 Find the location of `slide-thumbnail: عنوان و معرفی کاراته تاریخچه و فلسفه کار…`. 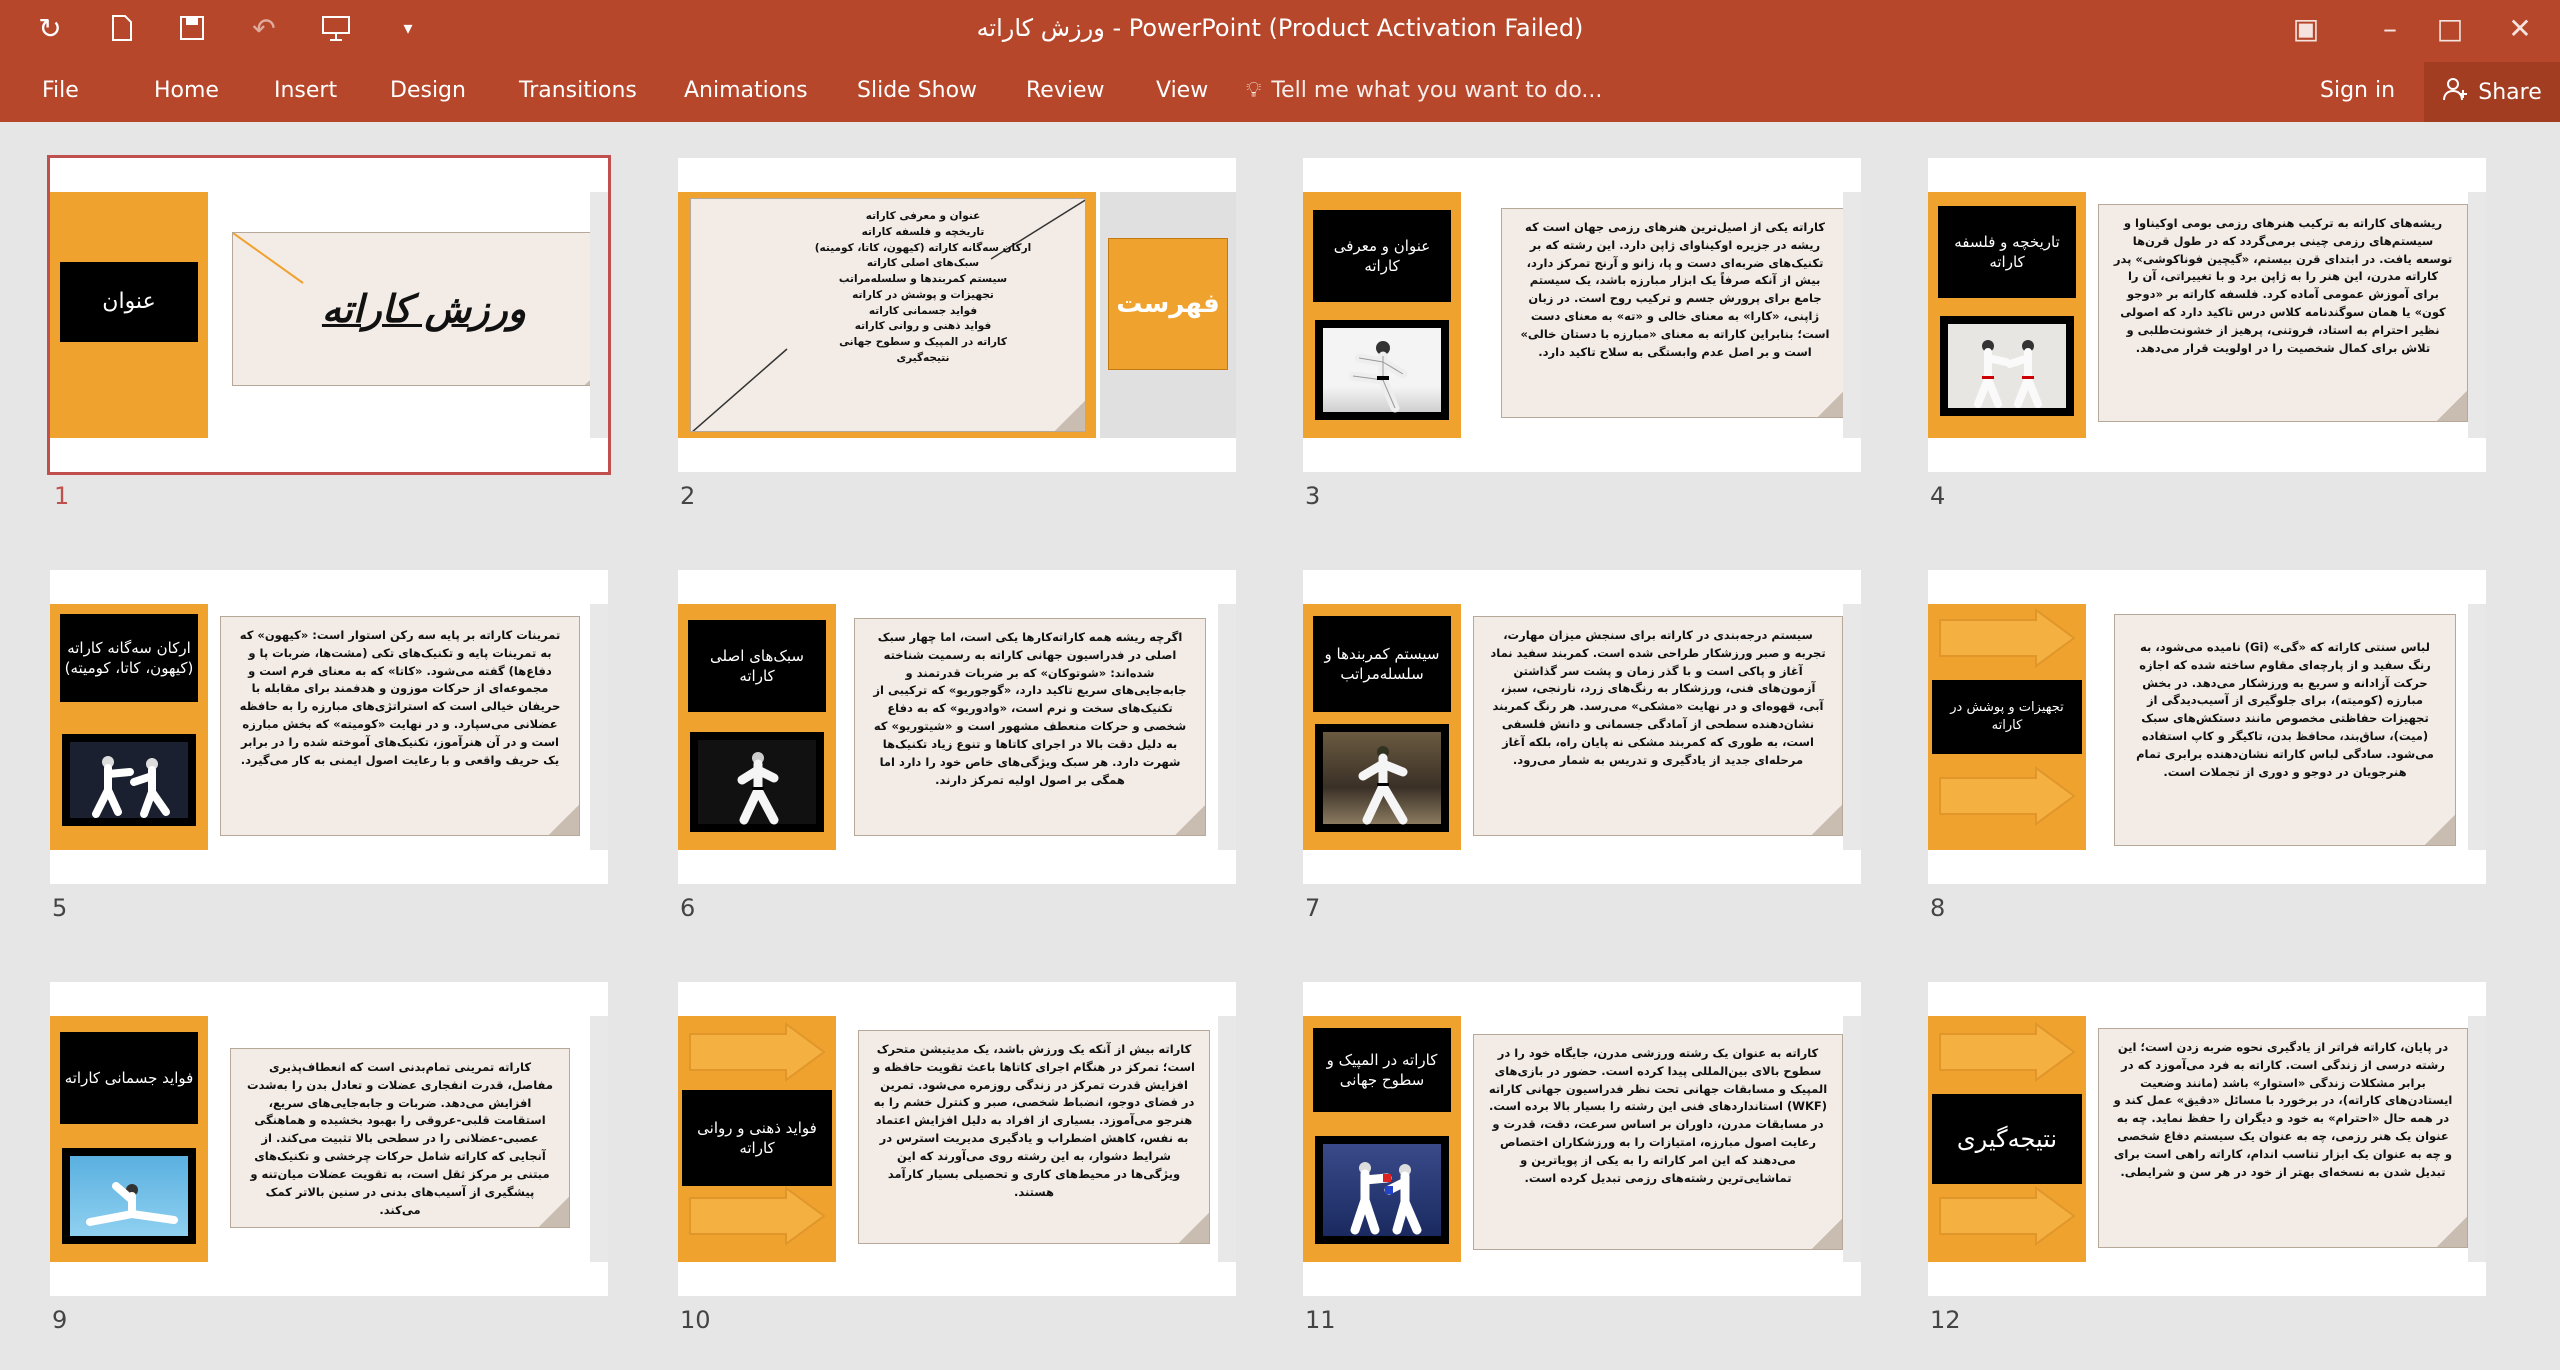

slide-thumbnail: عنوان و معرفی کاراته تاریخچه و فلسفه کار… is located at coordinates (957, 315).